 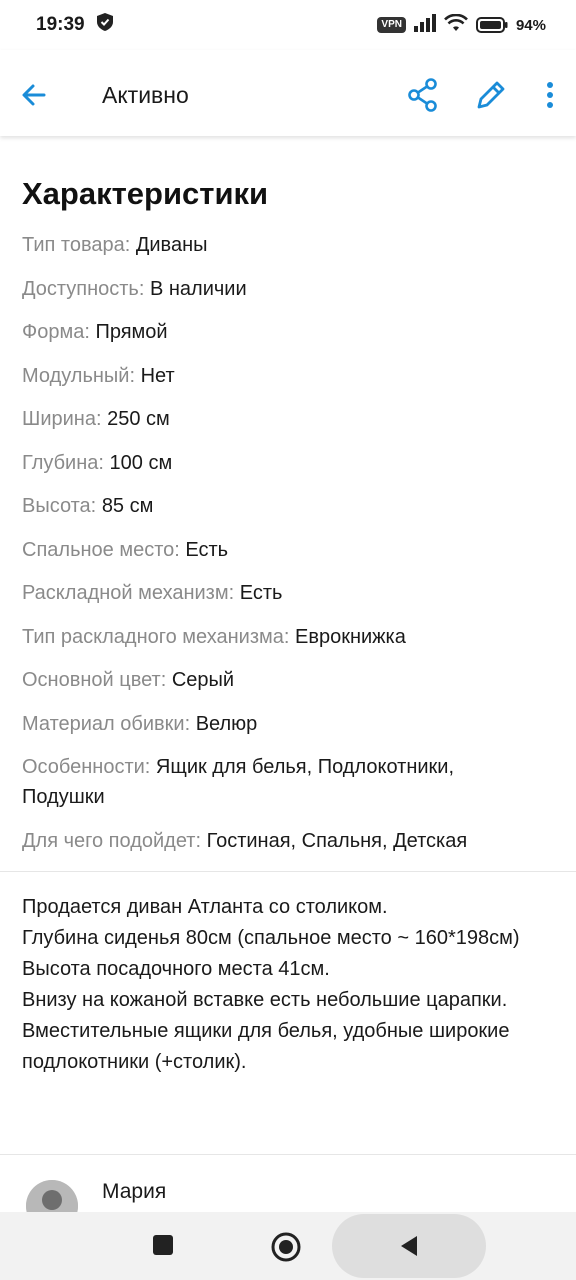 What do you see at coordinates (86, 767) in the screenshot?
I see `spec-key: Особенности:` at bounding box center [86, 767].